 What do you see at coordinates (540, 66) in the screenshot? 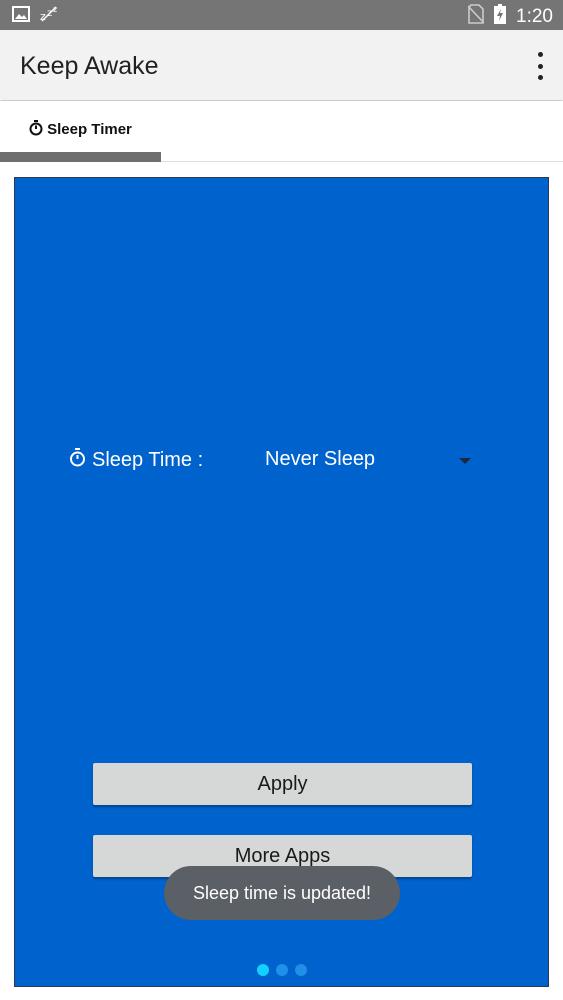
I see `overflow-menu-icon` at bounding box center [540, 66].